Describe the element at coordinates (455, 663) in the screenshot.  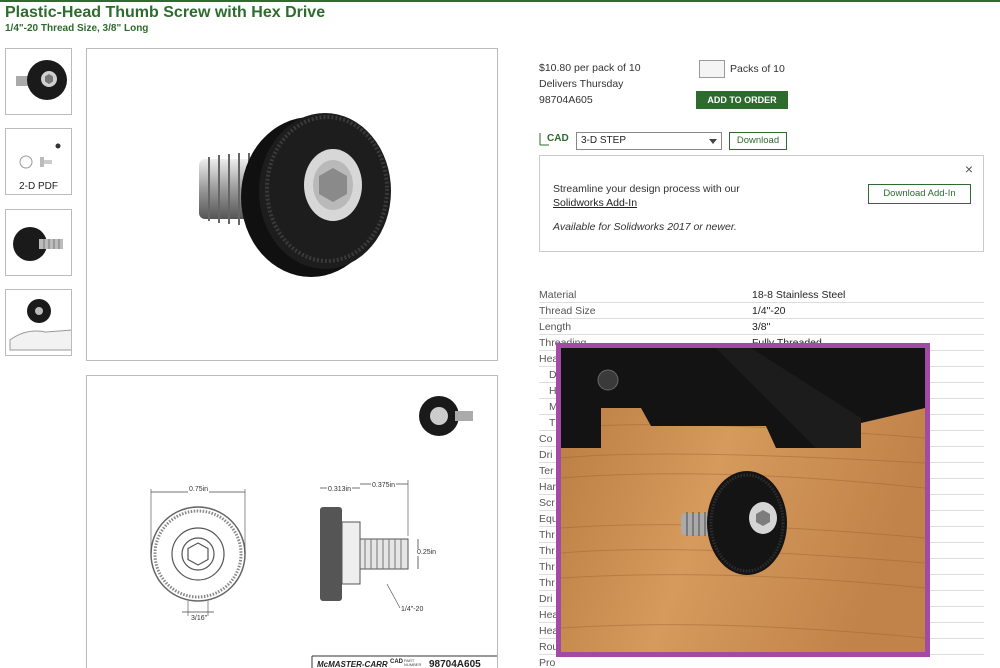
I see `drawing-part-number: 98704A605` at that location.